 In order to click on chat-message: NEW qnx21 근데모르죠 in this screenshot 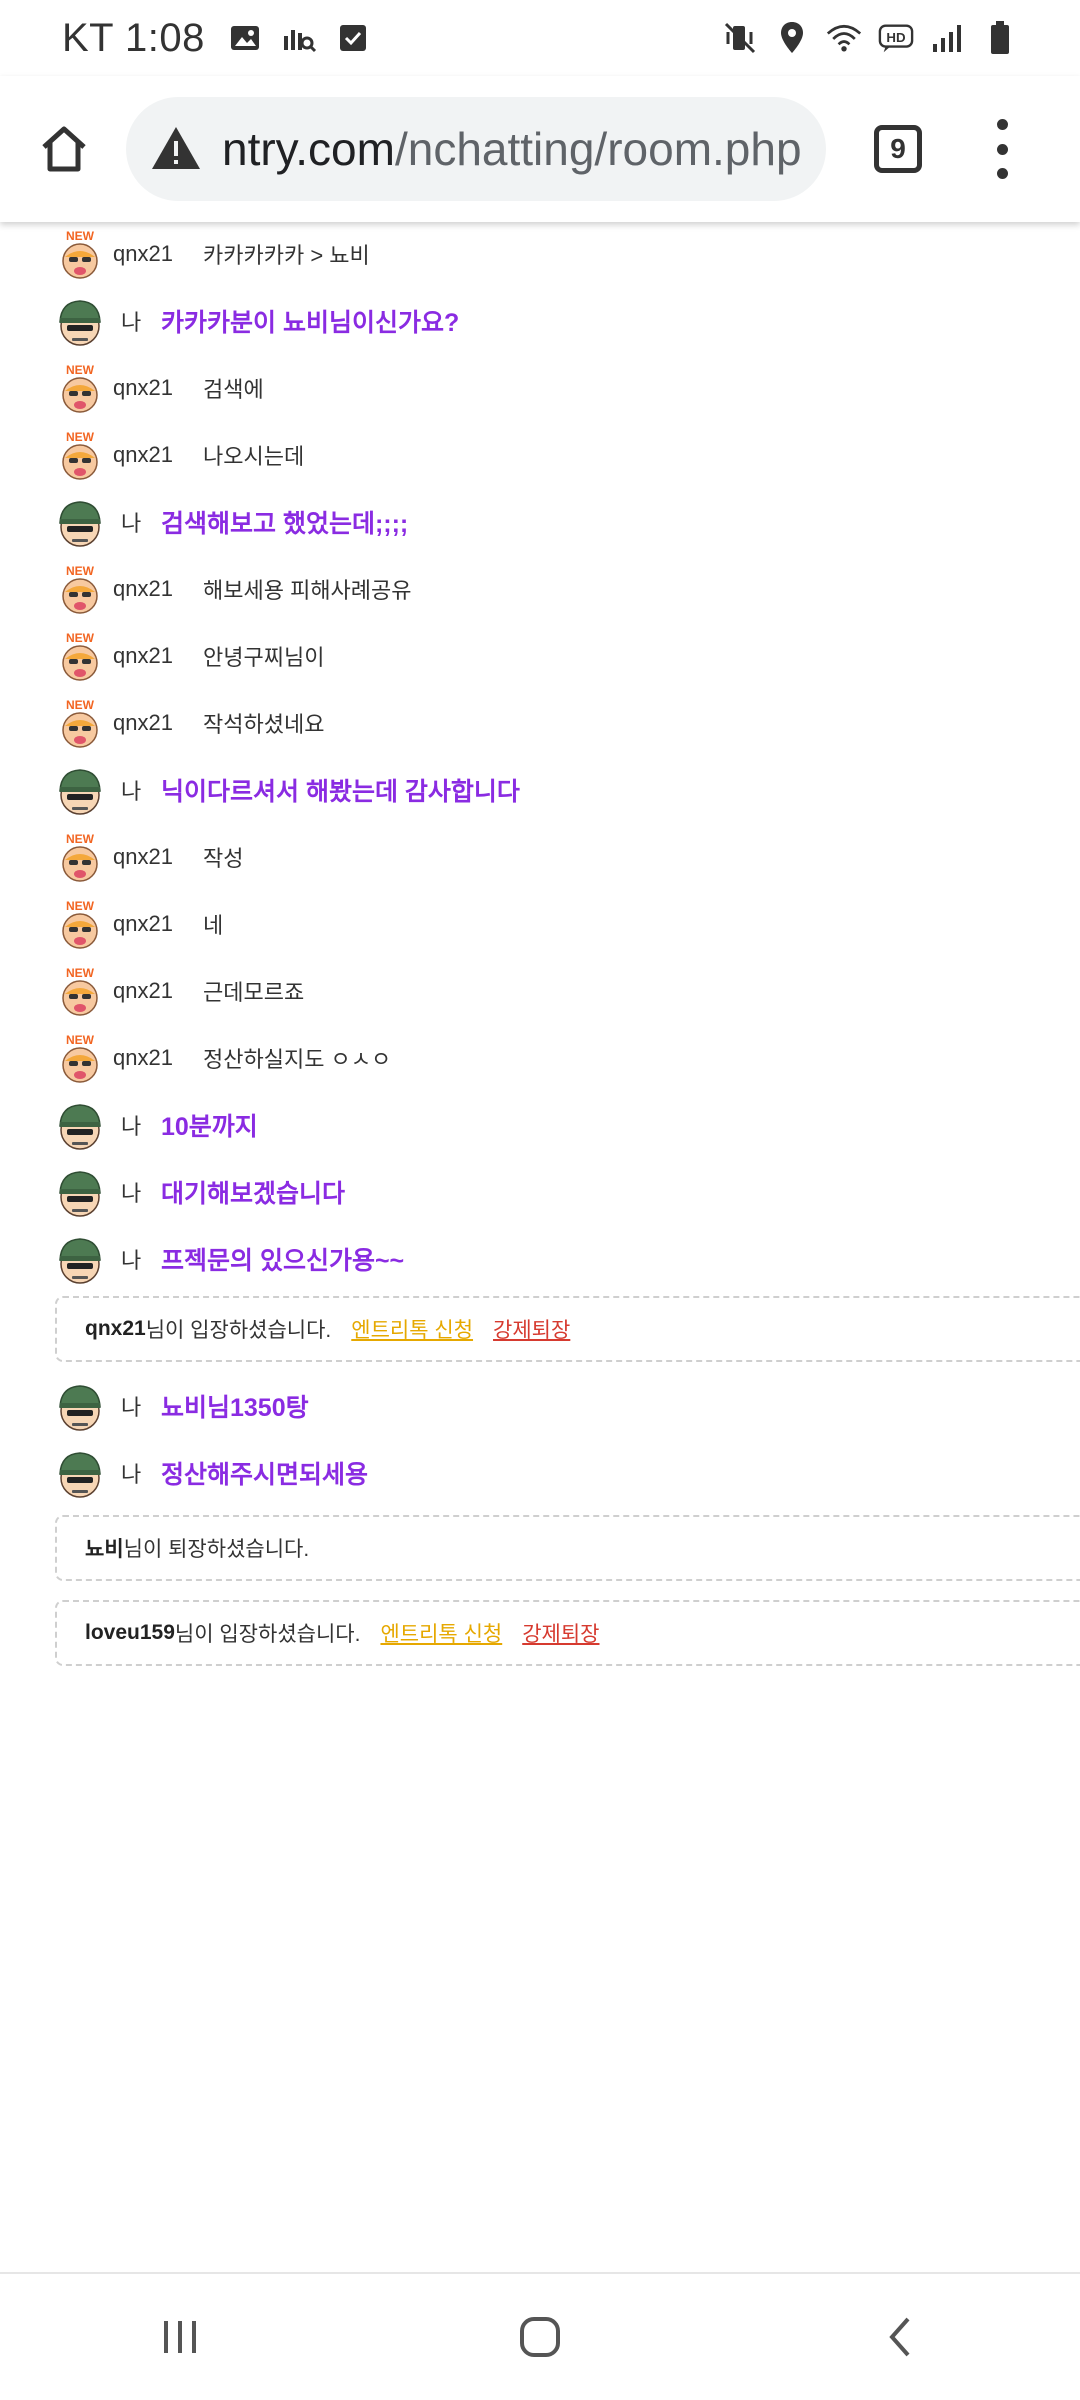, I will do `click(179, 991)`.